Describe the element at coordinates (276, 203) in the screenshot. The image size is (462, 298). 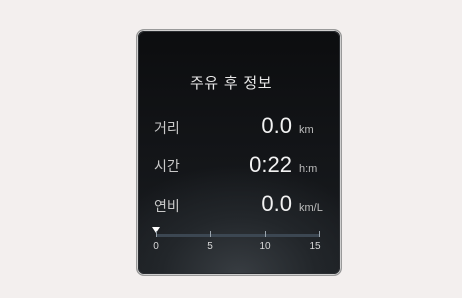
I see `fuel-economy-value: 0.0` at that location.